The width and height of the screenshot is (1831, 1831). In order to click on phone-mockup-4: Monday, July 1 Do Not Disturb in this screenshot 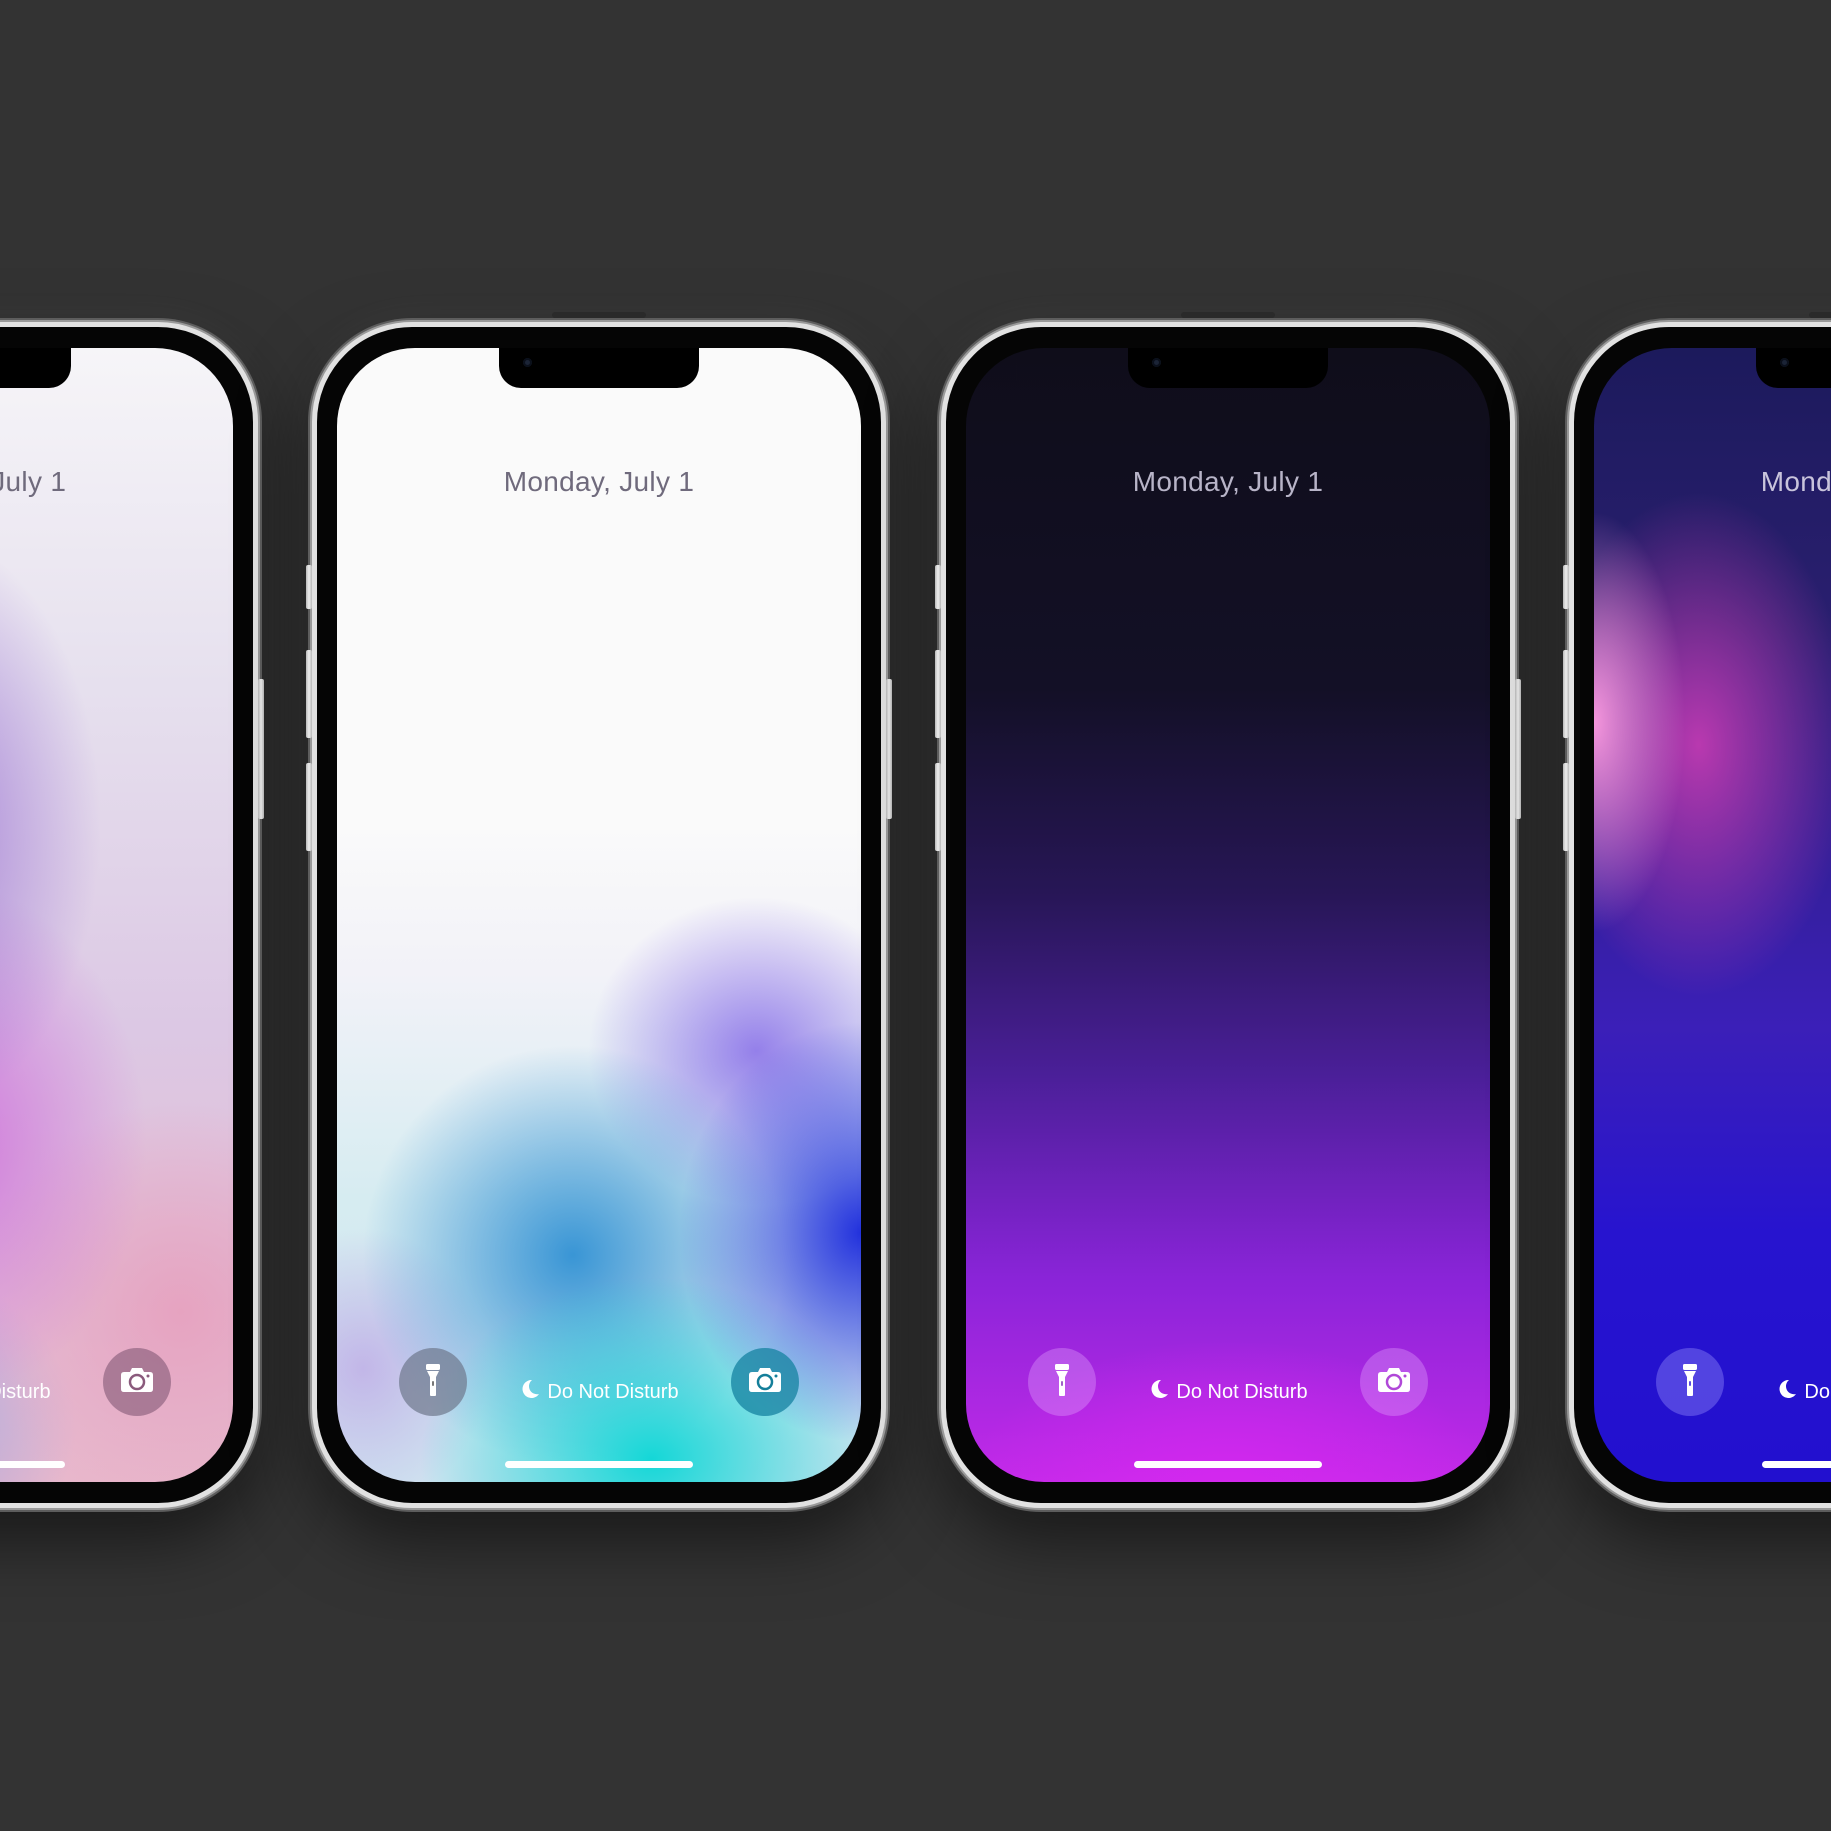, I will do `click(1697, 910)`.